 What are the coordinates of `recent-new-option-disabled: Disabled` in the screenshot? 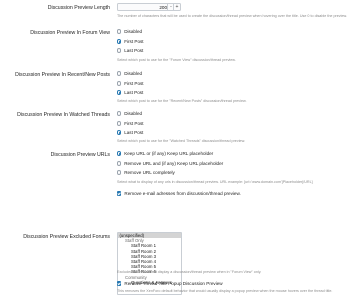 It's located at (129, 73).